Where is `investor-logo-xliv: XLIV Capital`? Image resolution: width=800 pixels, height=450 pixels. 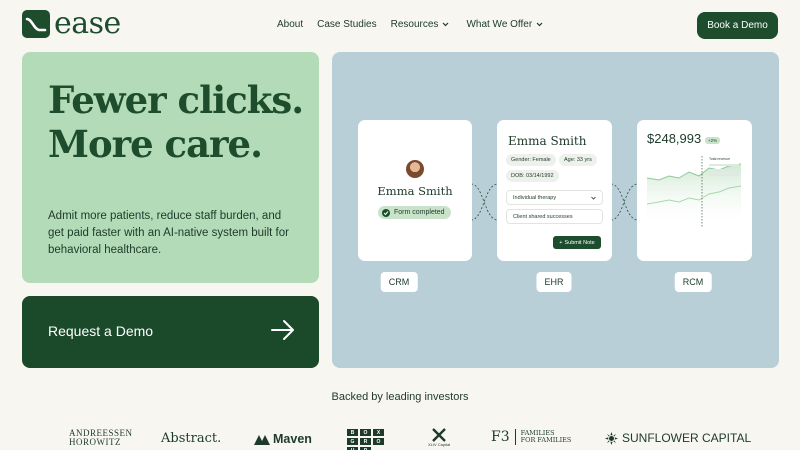 investor-logo-xliv: XLIV Capital is located at coordinates (439, 437).